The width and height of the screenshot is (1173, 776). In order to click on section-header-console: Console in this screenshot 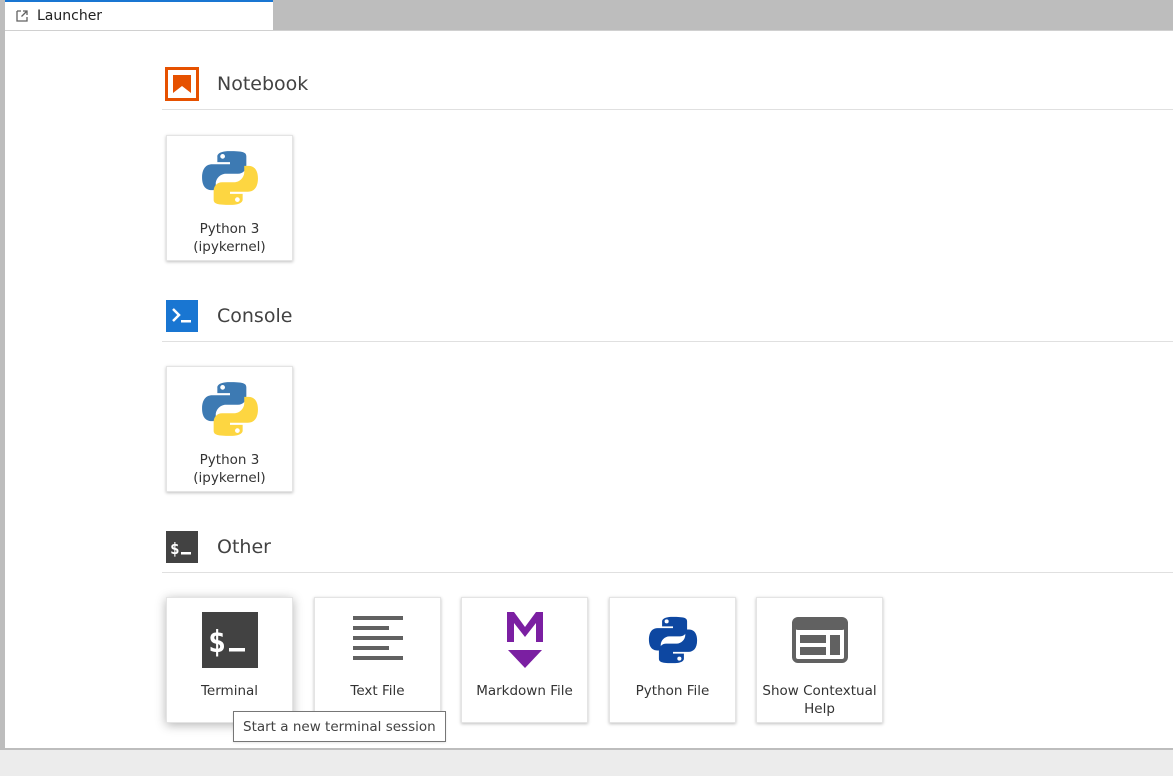, I will do `click(667, 316)`.